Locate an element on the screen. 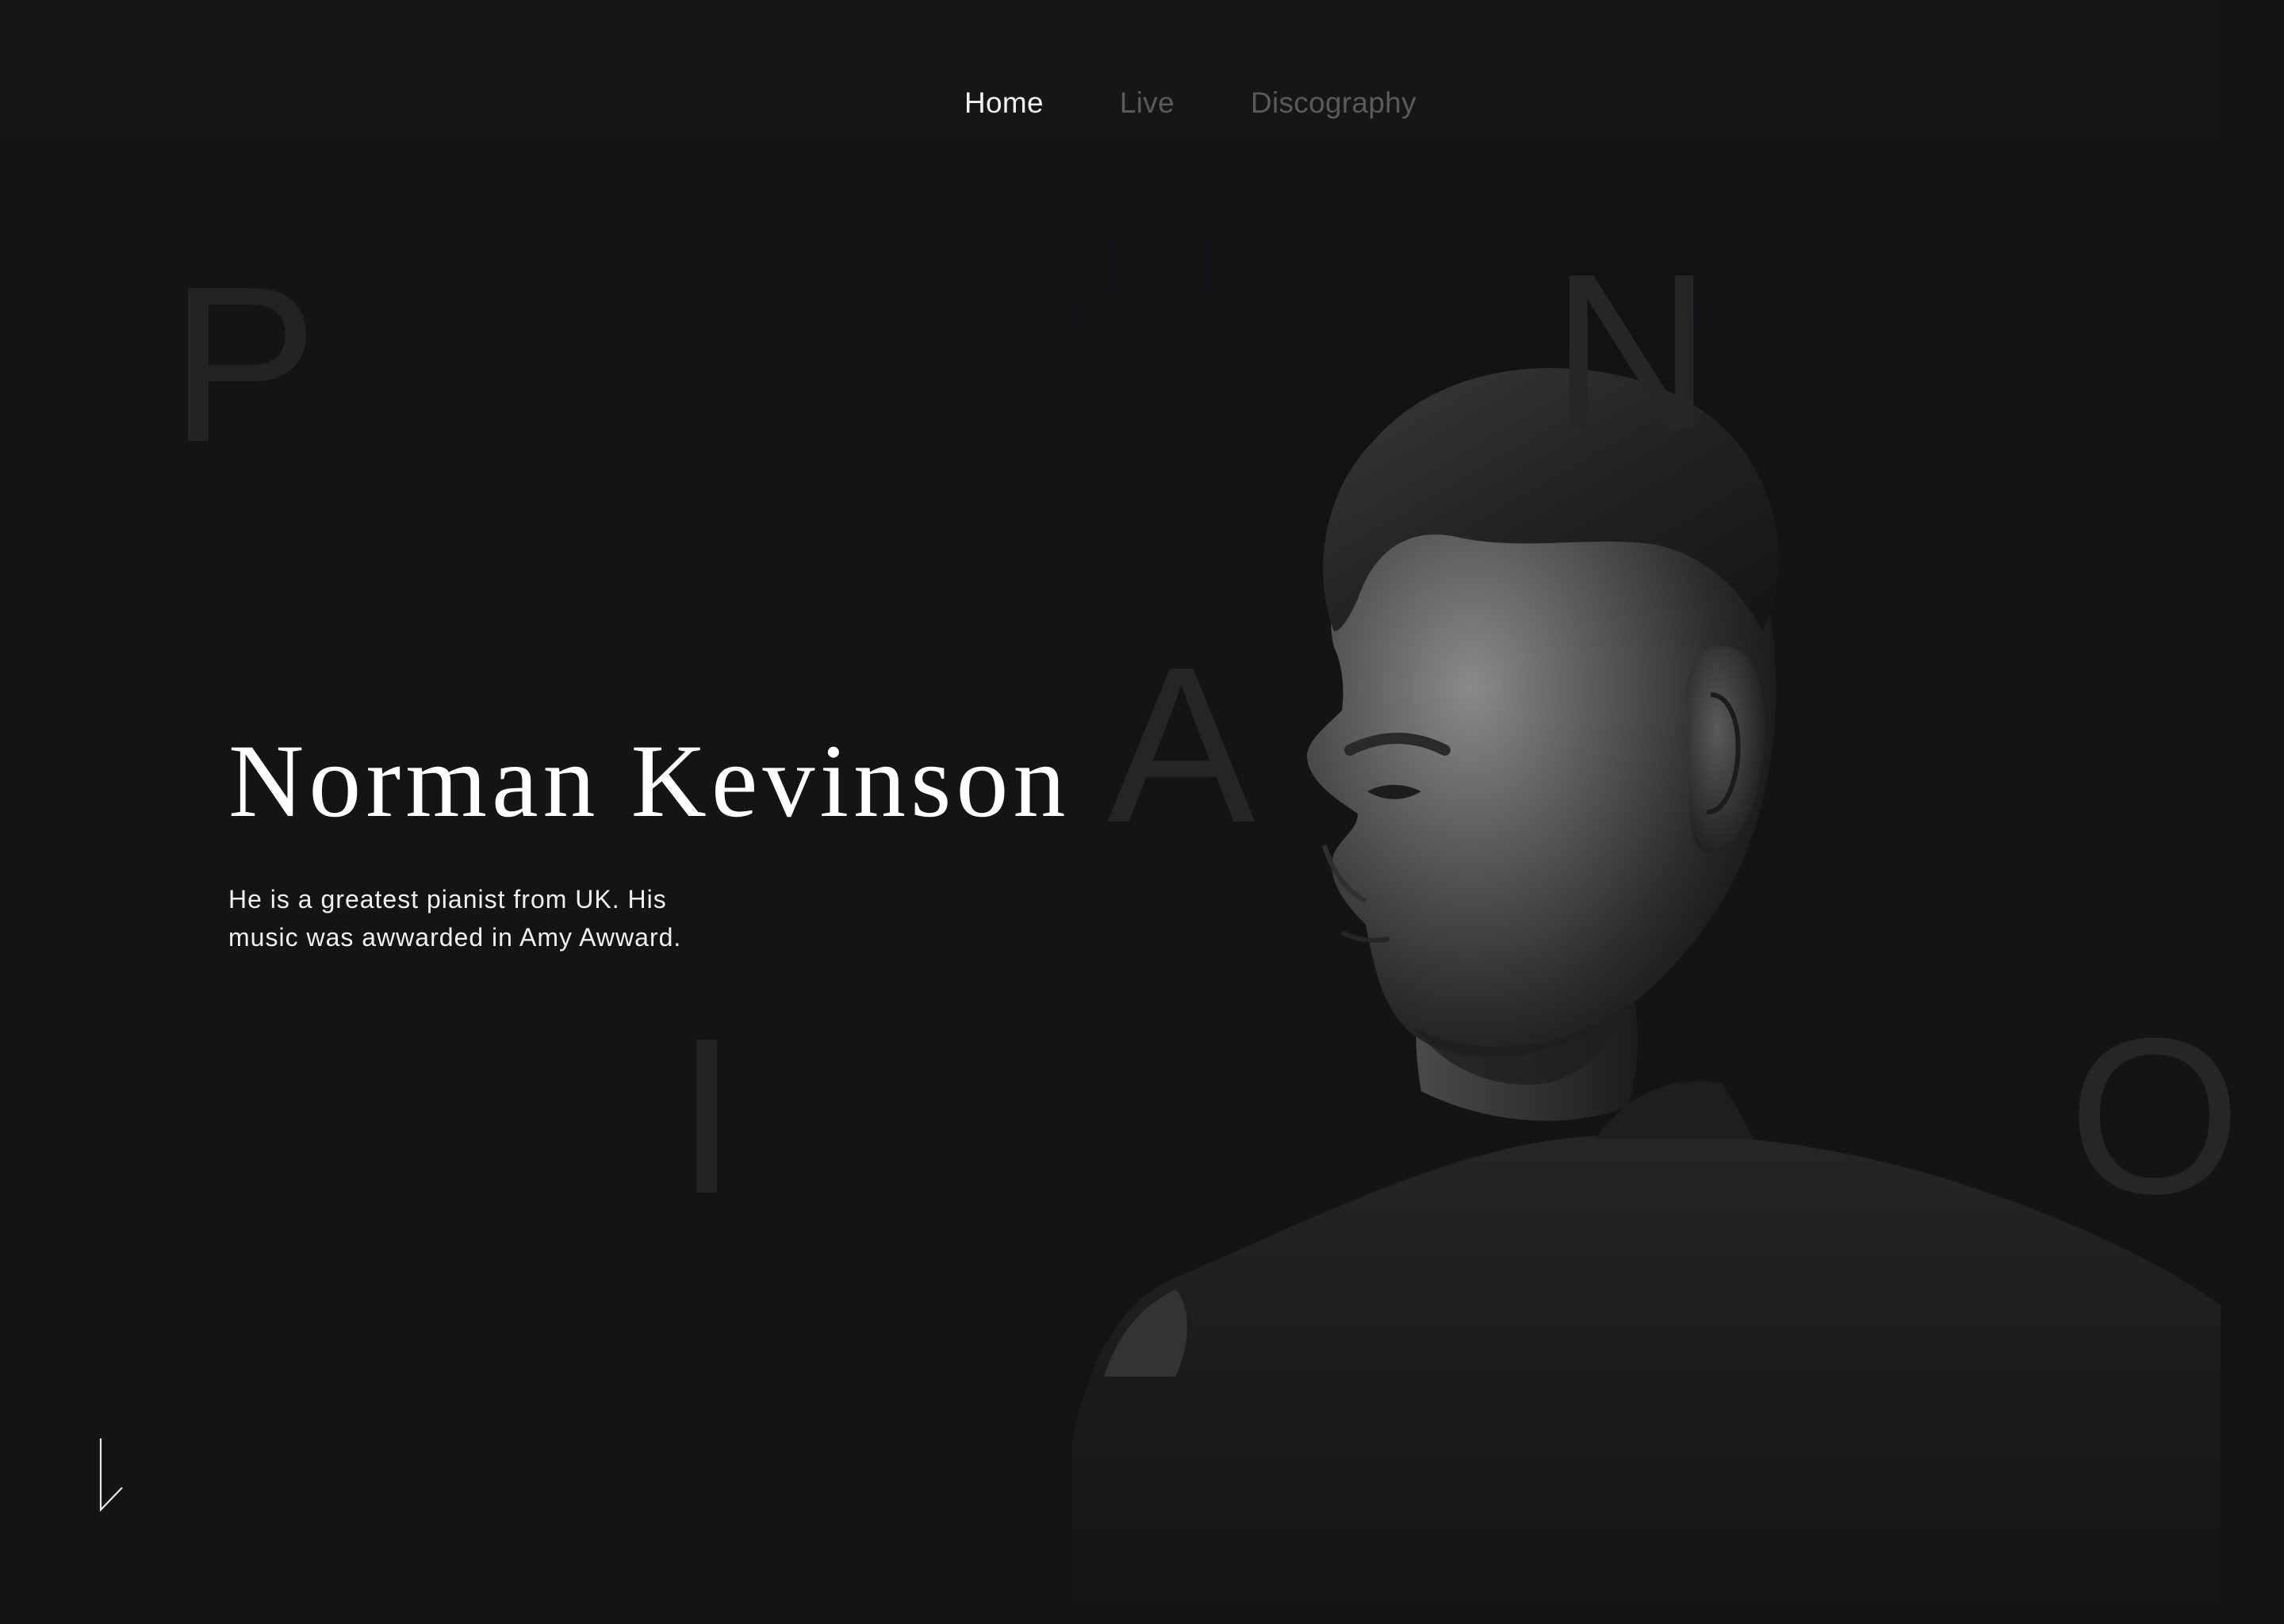 The width and height of the screenshot is (2284, 1624). bg-letter-n: N is located at coordinates (1631, 352).